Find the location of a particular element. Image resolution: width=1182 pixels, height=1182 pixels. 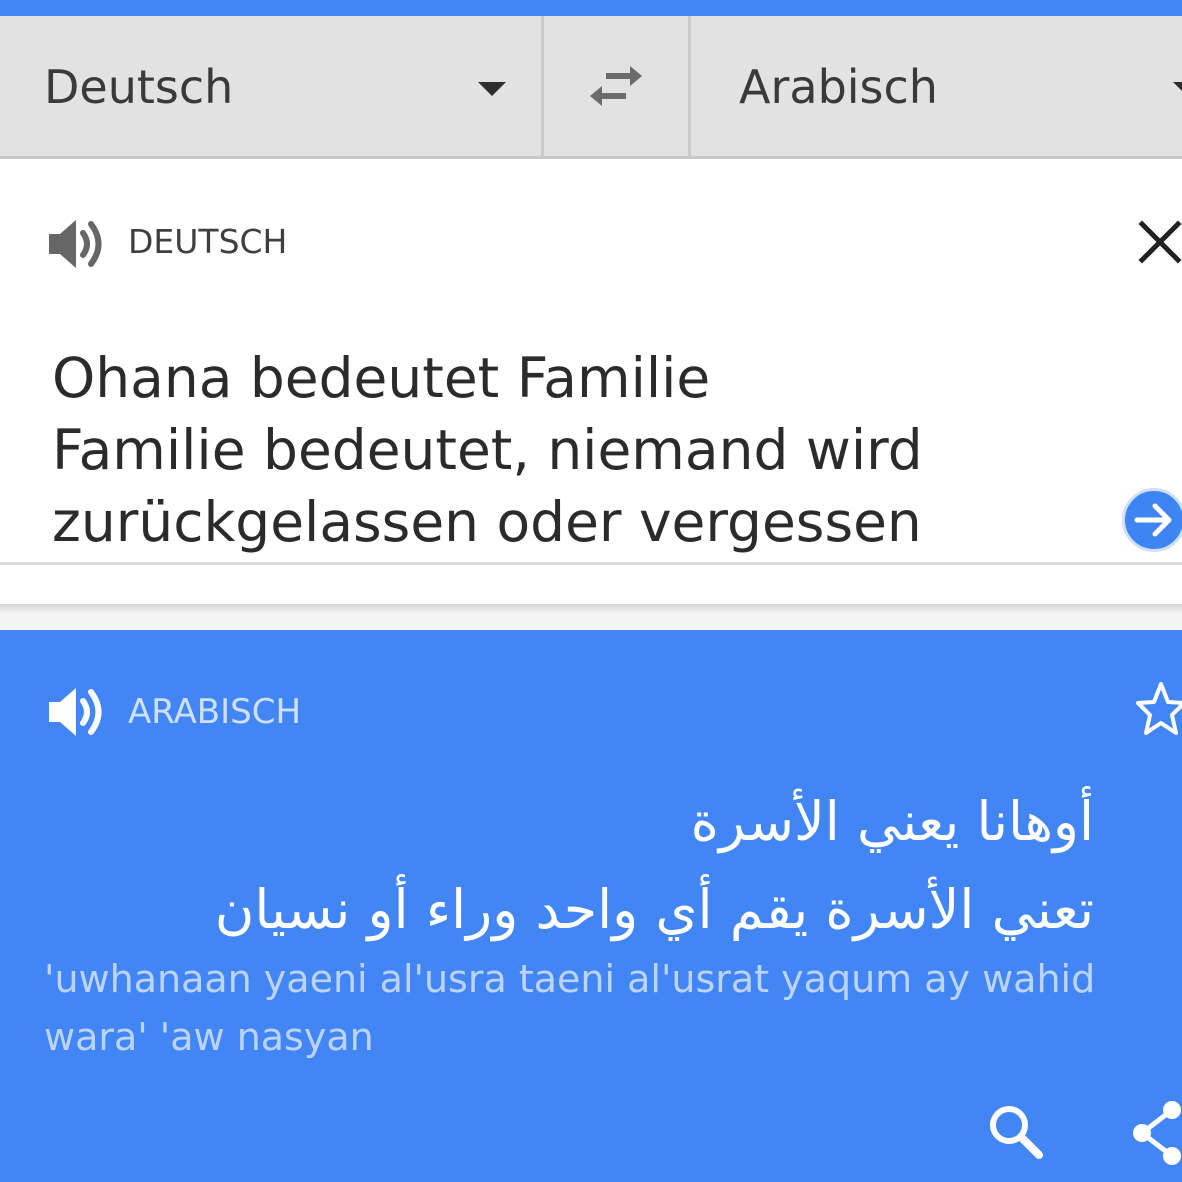

source-language-selector: Deutsch is located at coordinates (272, 86).